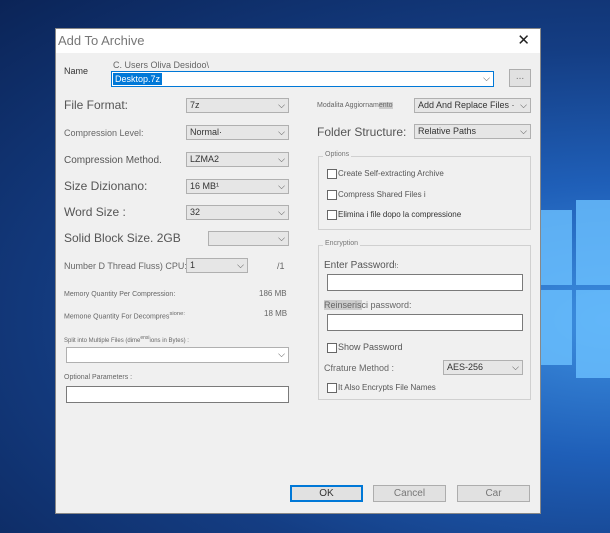 The image size is (610, 533). I want to click on update-mode-select: Add And Replace Files · ⌵, so click(472, 105).